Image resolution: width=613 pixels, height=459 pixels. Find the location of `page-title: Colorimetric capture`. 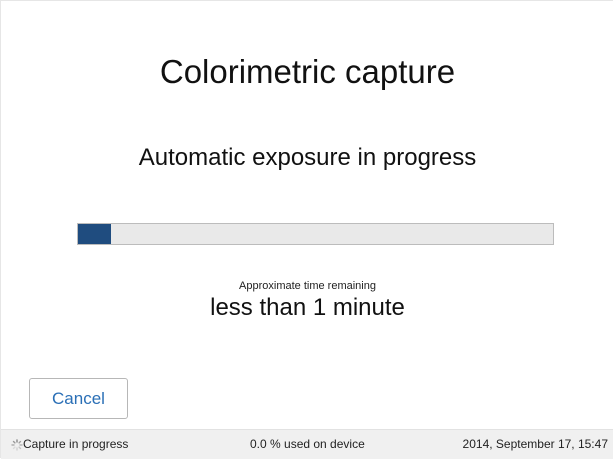

page-title: Colorimetric capture is located at coordinates (307, 71).